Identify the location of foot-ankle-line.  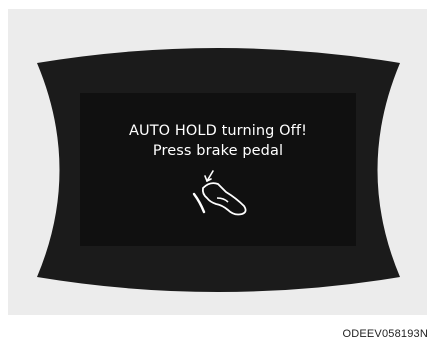
(222, 200).